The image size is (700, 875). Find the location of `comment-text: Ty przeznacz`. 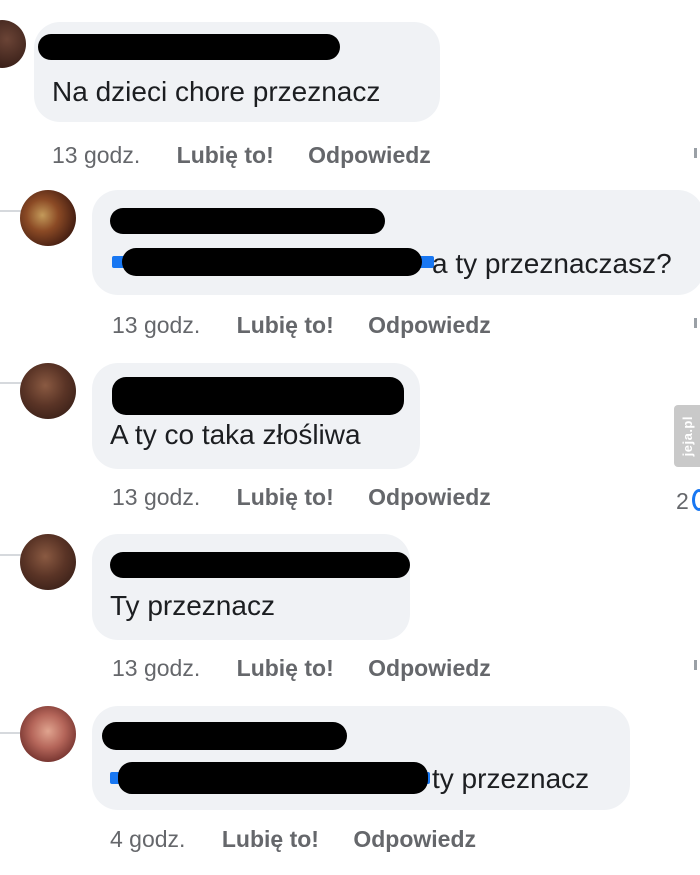

comment-text: Ty przeznacz is located at coordinates (192, 605).